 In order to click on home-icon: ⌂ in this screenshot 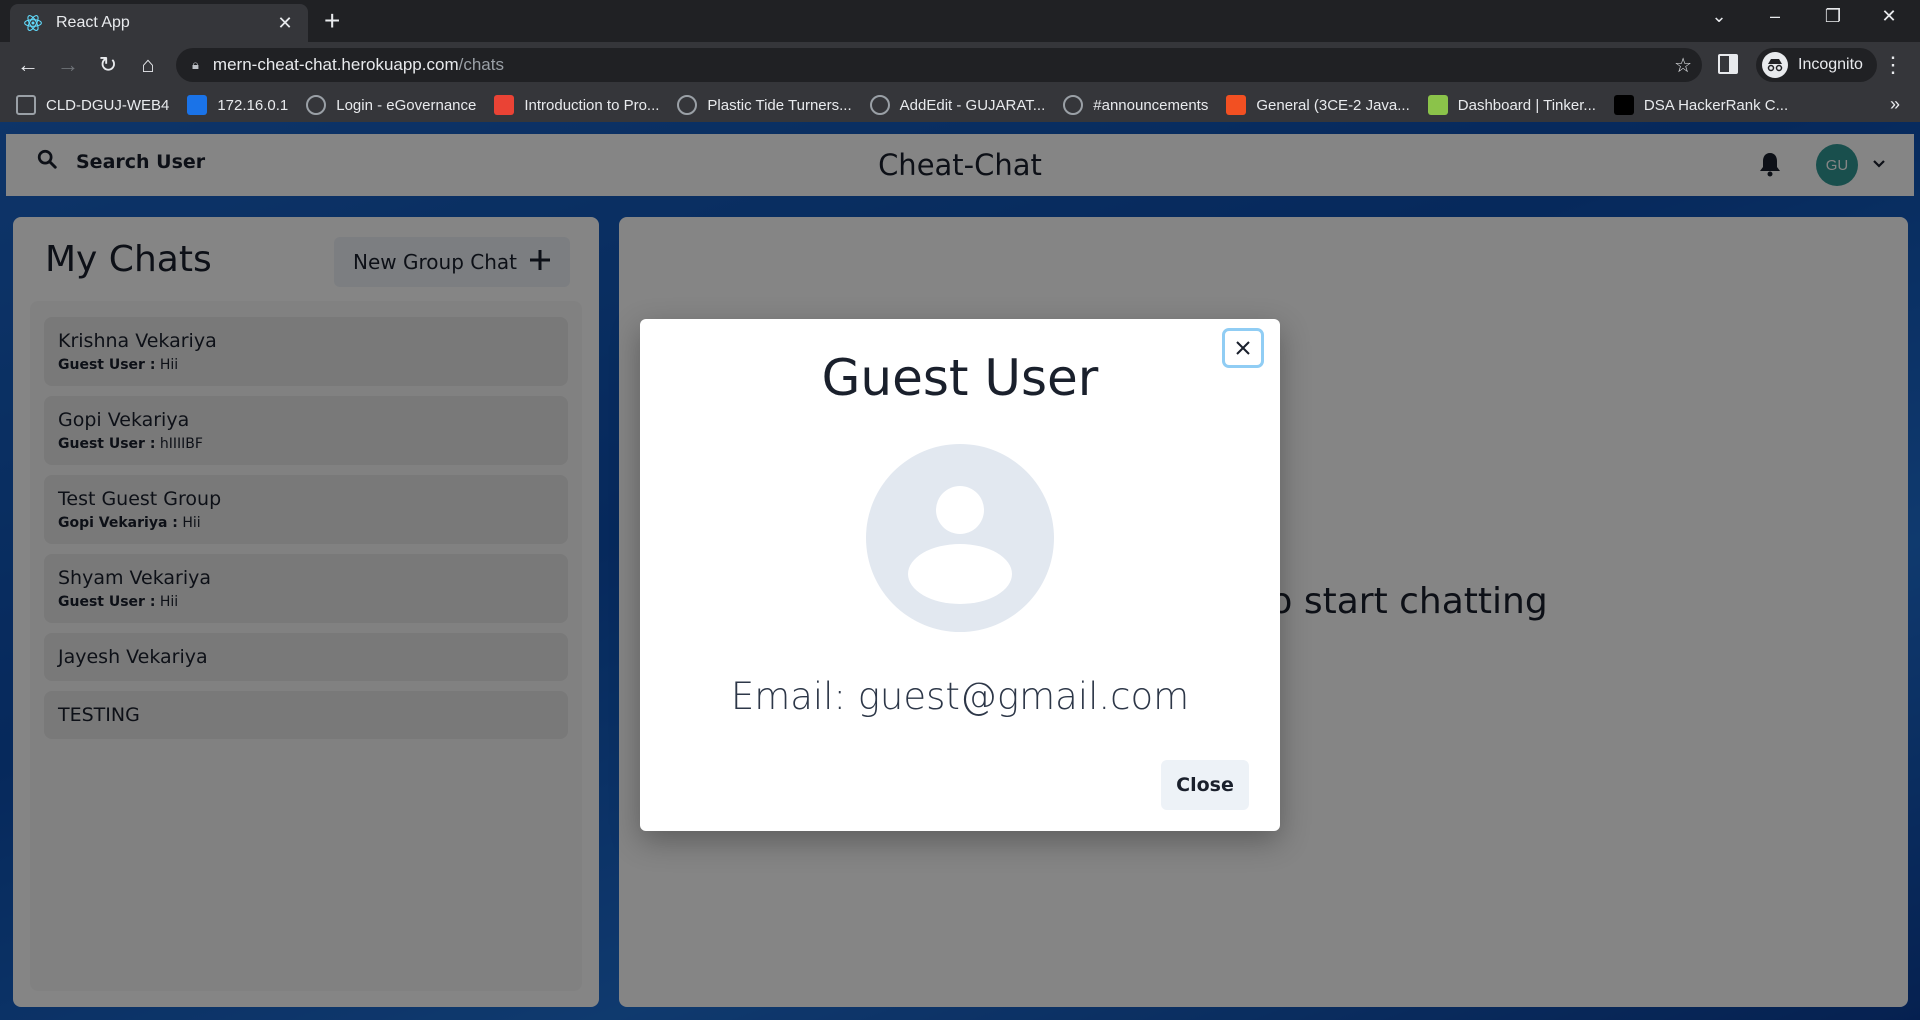, I will do `click(148, 65)`.